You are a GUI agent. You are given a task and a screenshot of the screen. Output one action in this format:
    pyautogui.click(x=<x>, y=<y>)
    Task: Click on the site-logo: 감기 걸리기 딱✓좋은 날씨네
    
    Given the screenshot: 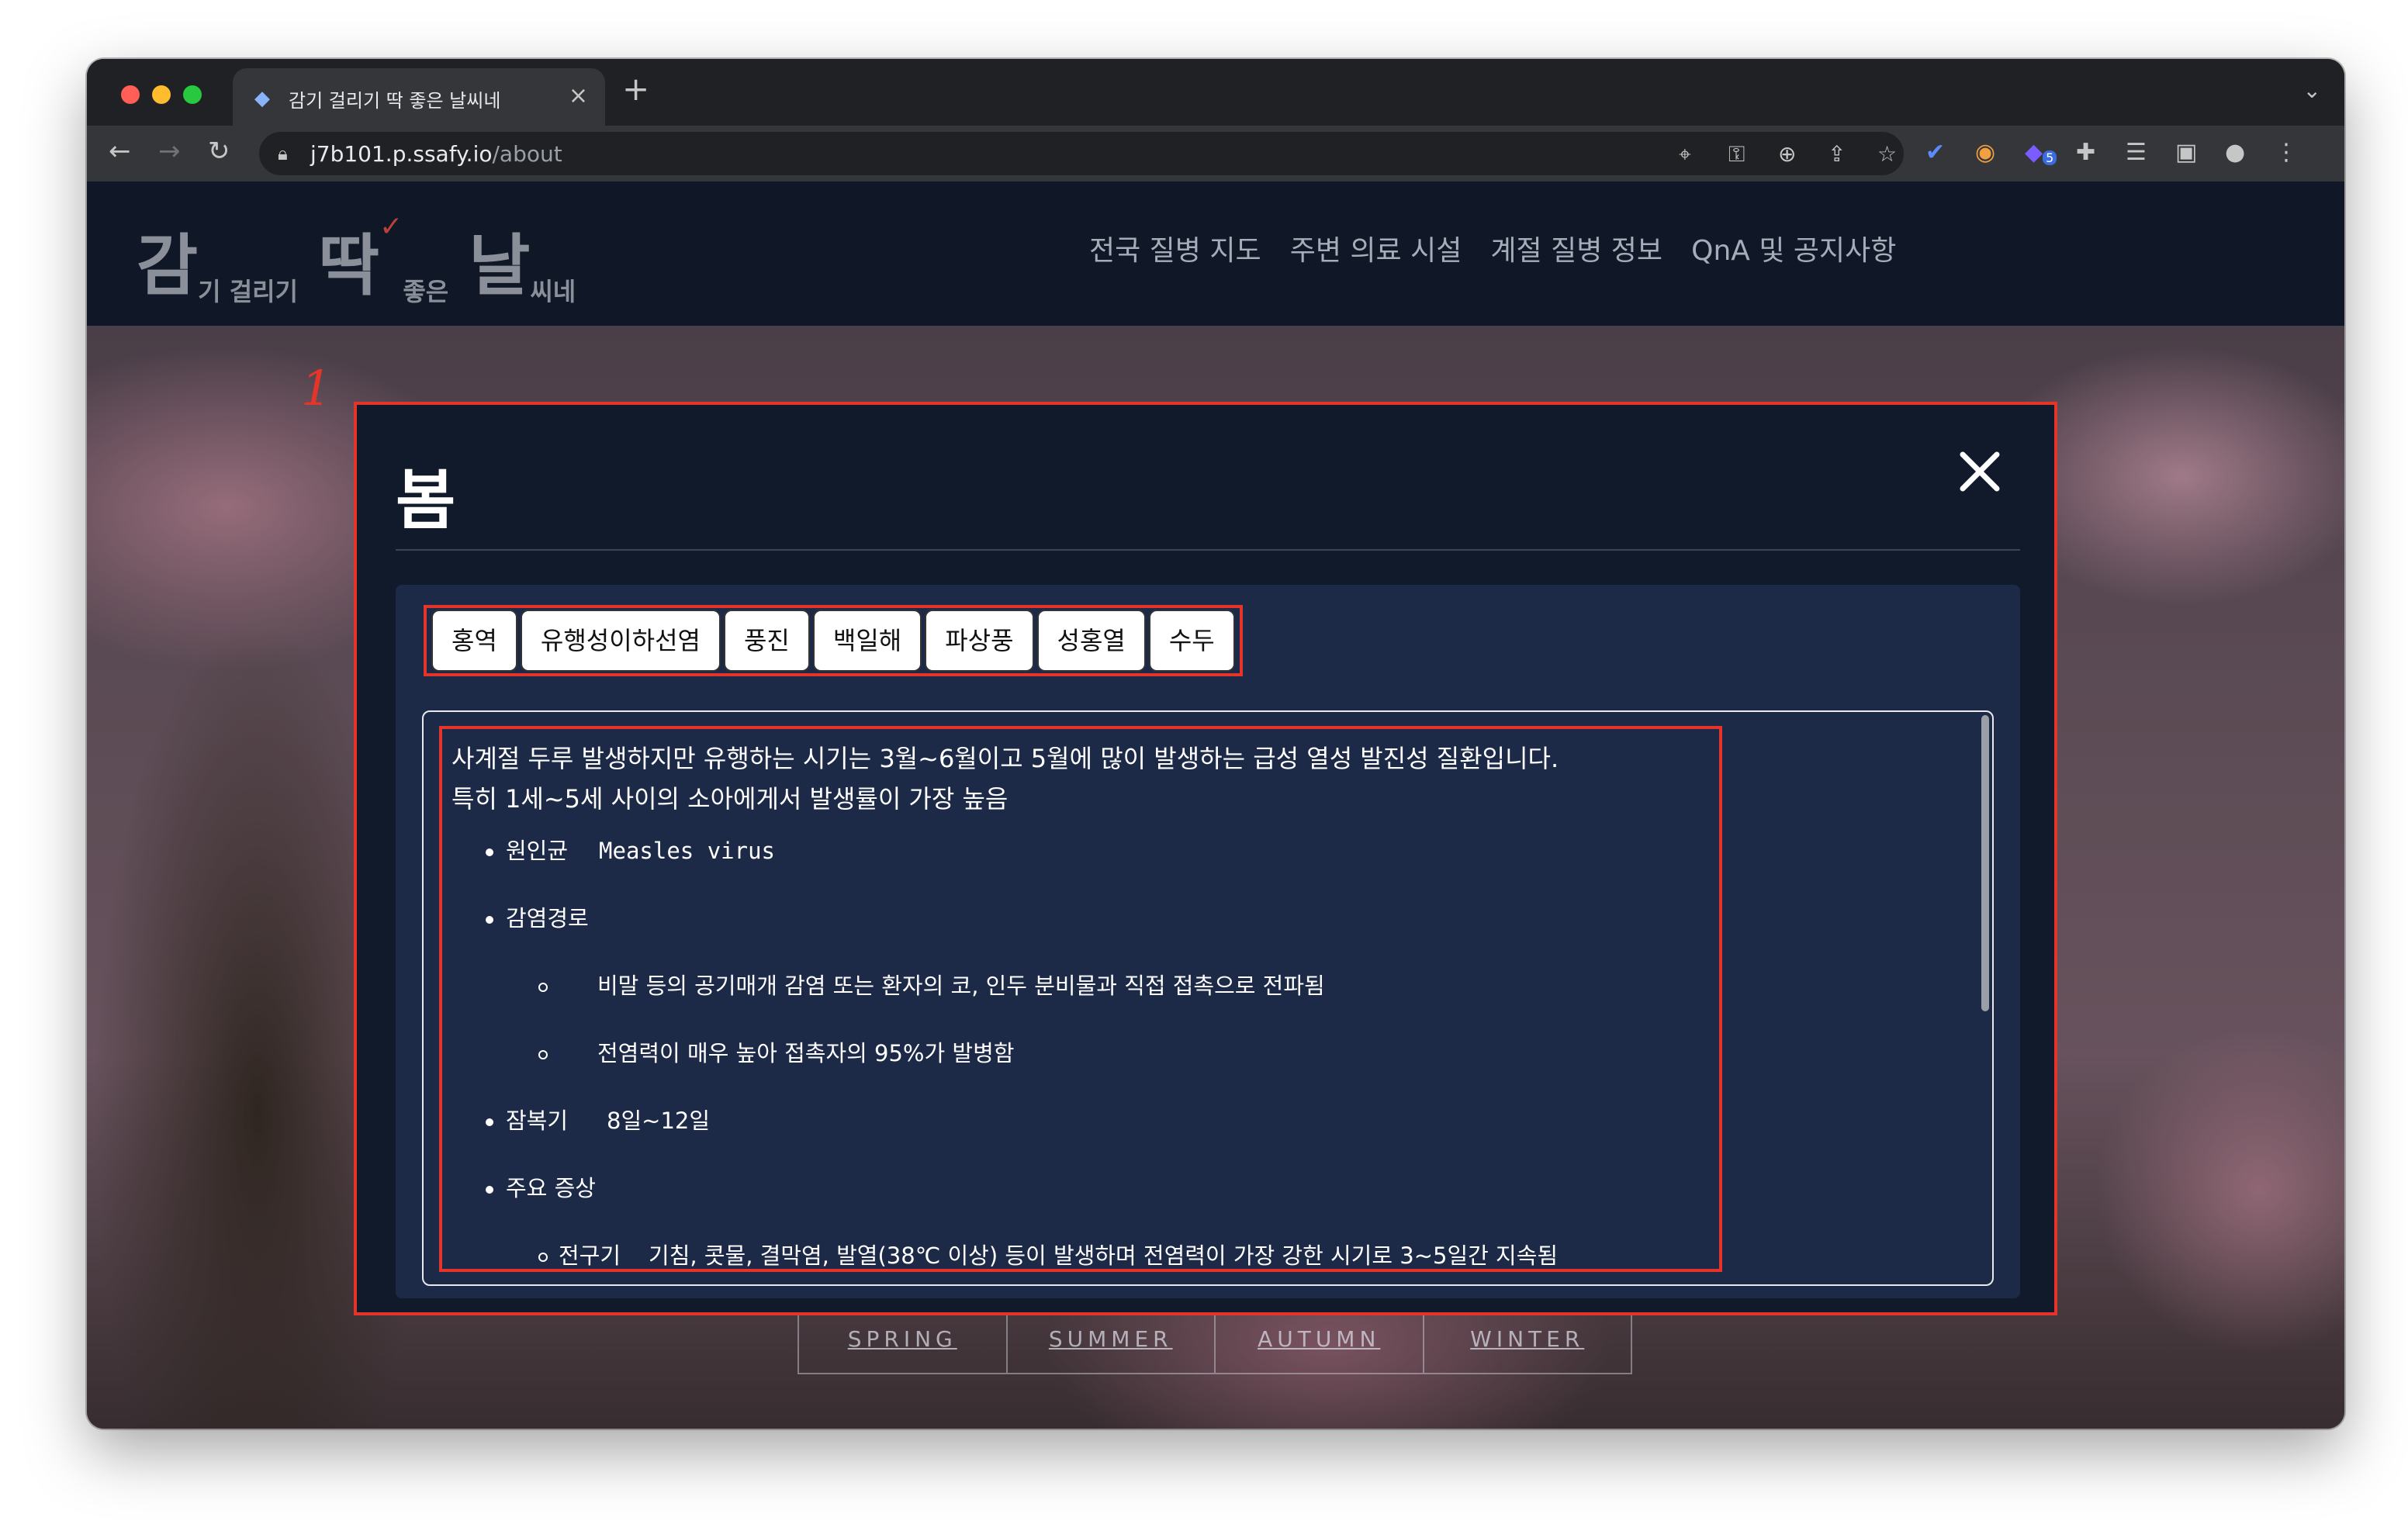 What is the action you would take?
    pyautogui.click(x=366, y=258)
    